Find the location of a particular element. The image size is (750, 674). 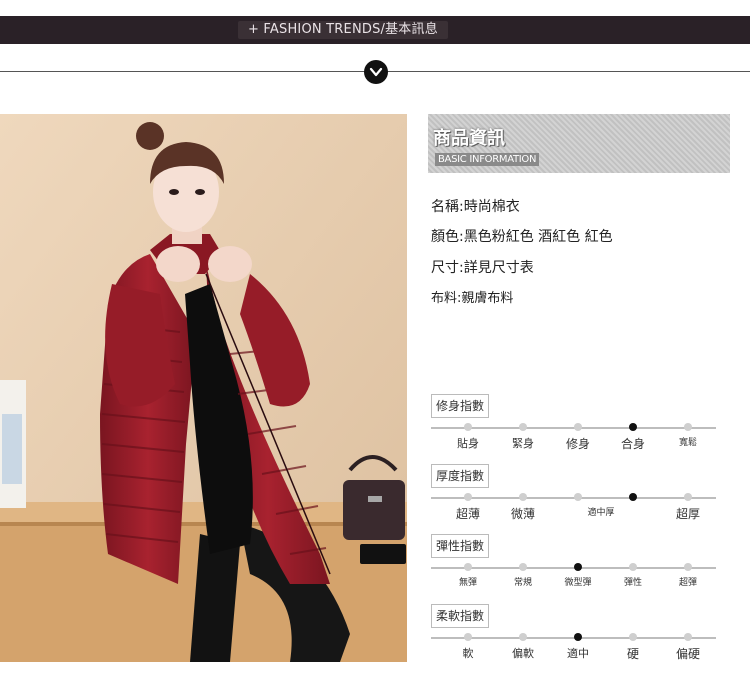

thickness-option: 超厚 is located at coordinates (688, 514).